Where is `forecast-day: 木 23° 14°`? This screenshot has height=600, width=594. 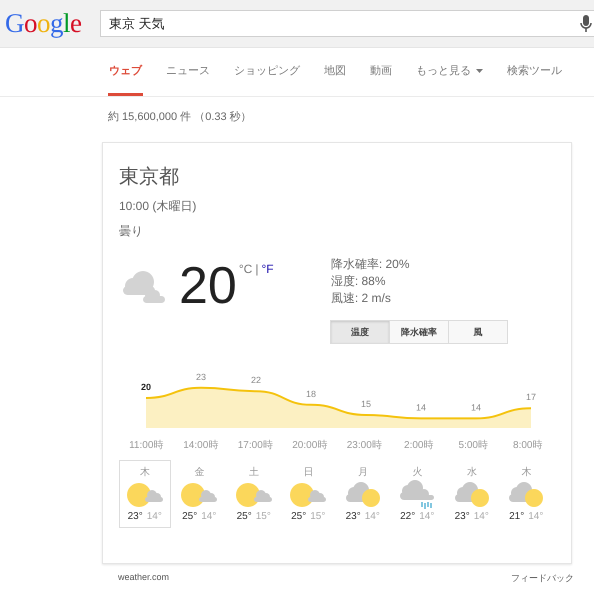
forecast-day: 木 23° 14° is located at coordinates (144, 494).